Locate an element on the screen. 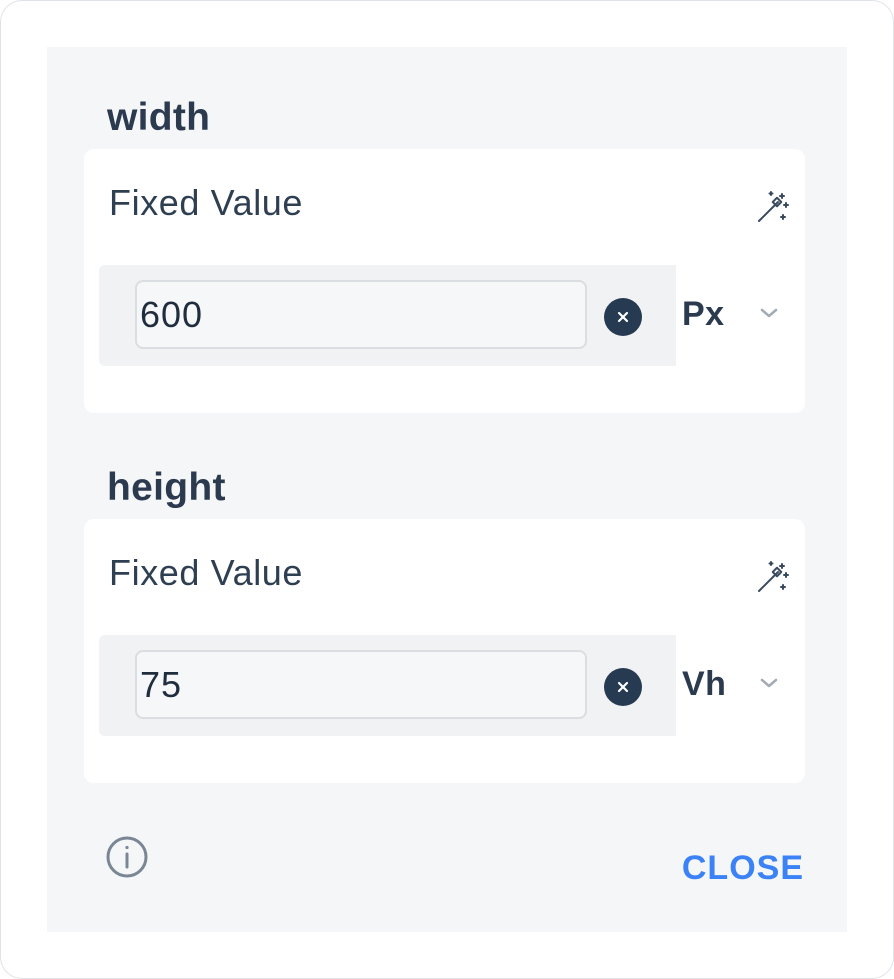 The width and height of the screenshot is (894, 979). info-icon is located at coordinates (127, 857).